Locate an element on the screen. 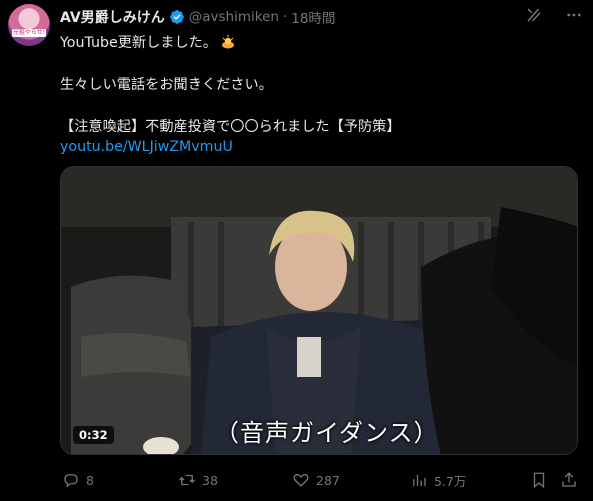  tweet-header: AV男爵しみけん @avshimiken · 18時間 is located at coordinates (197, 17).